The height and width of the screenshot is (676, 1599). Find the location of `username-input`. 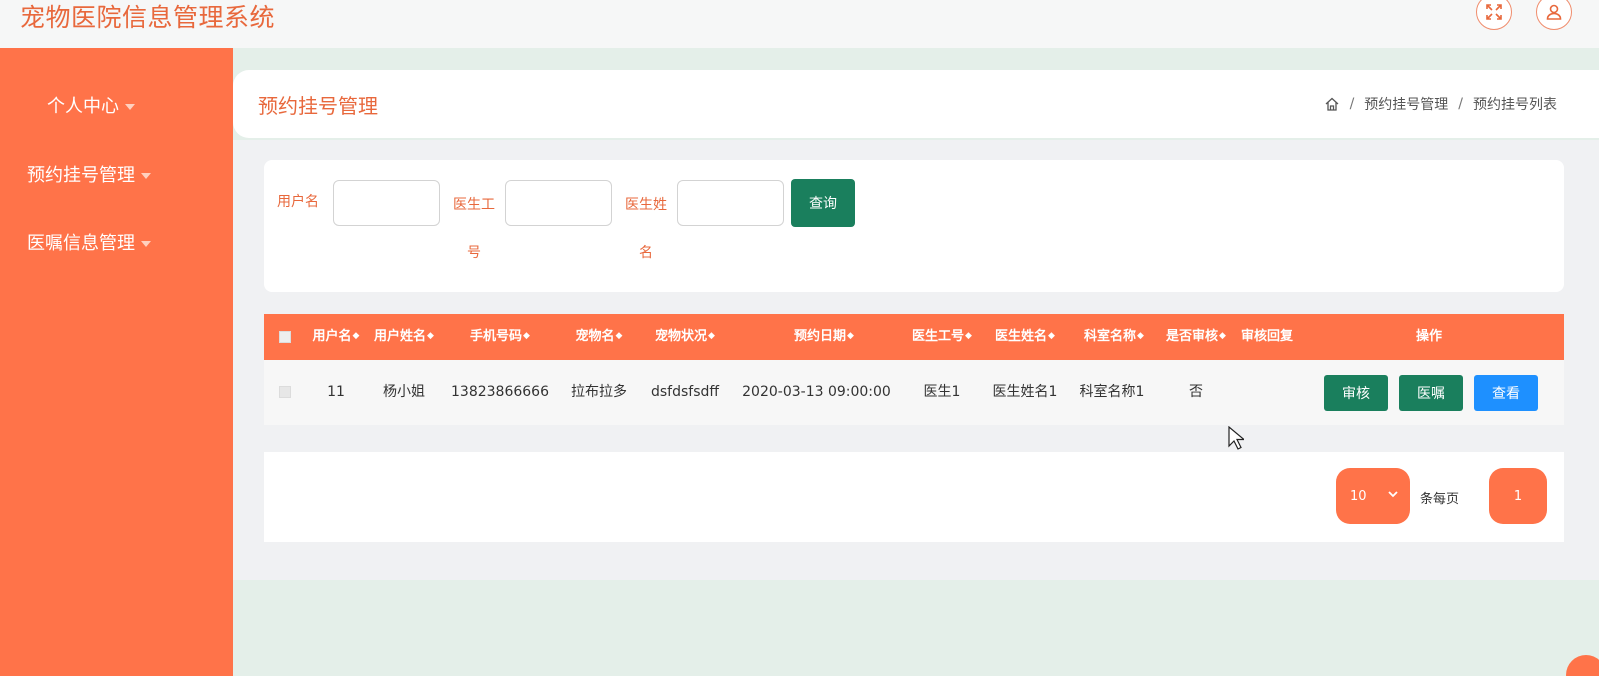

username-input is located at coordinates (386, 203).